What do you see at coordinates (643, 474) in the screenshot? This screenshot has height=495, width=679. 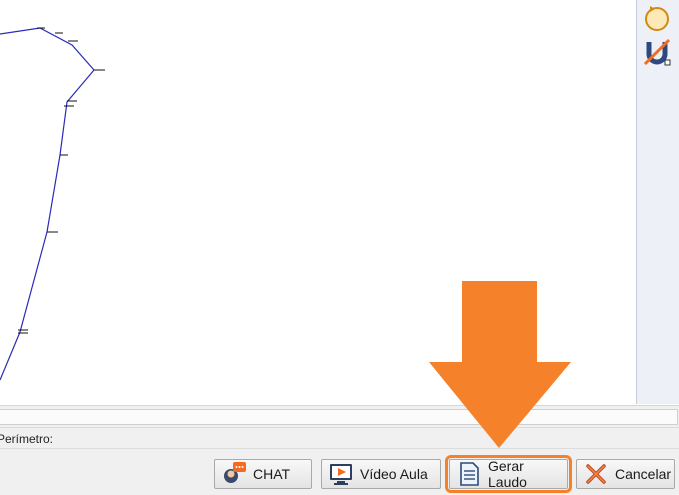 I see `cancel-button-label: Cancelar` at bounding box center [643, 474].